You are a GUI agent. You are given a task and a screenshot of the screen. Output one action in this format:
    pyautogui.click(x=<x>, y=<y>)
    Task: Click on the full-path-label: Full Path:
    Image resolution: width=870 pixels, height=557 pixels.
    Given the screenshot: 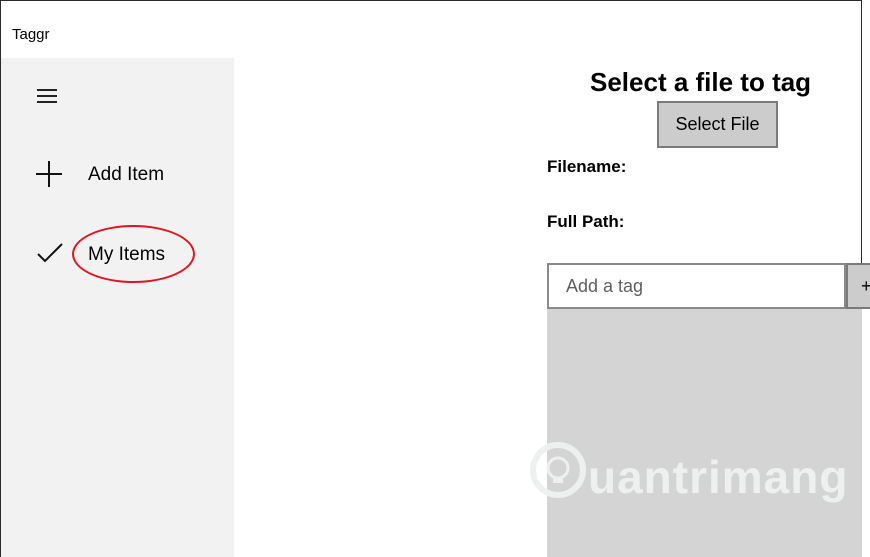 What is the action you would take?
    pyautogui.click(x=586, y=221)
    